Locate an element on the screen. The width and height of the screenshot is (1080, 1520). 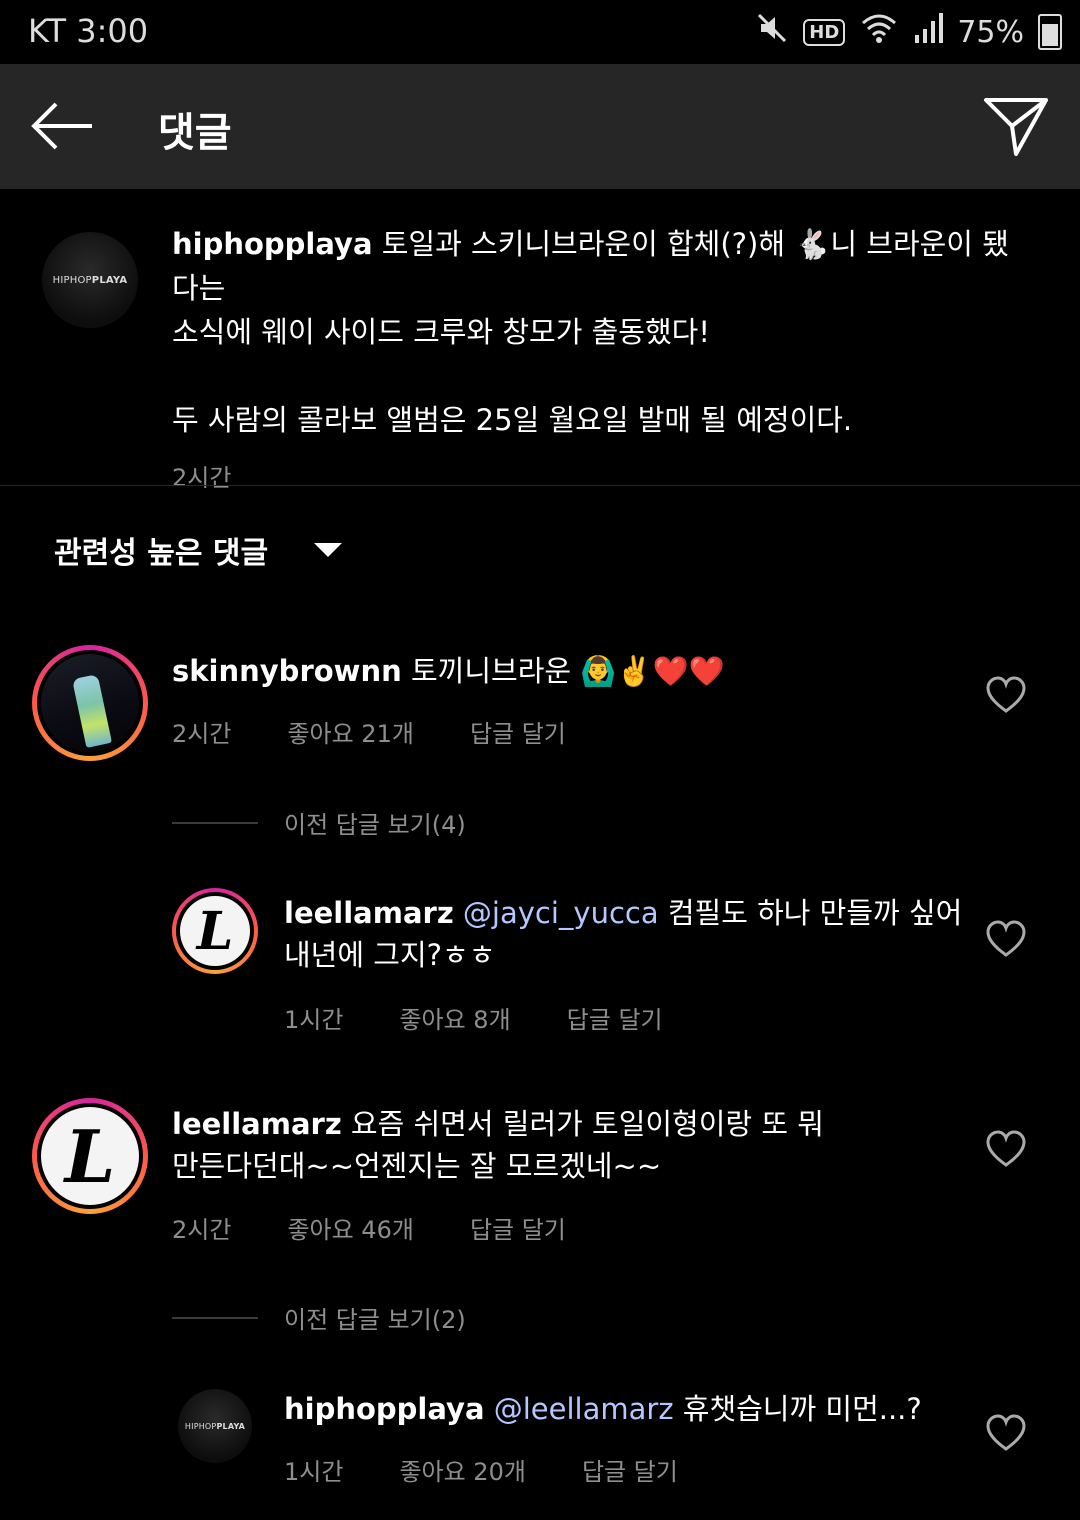
view-previous-label: 이전 답글 보기(2) is located at coordinates (375, 1320).